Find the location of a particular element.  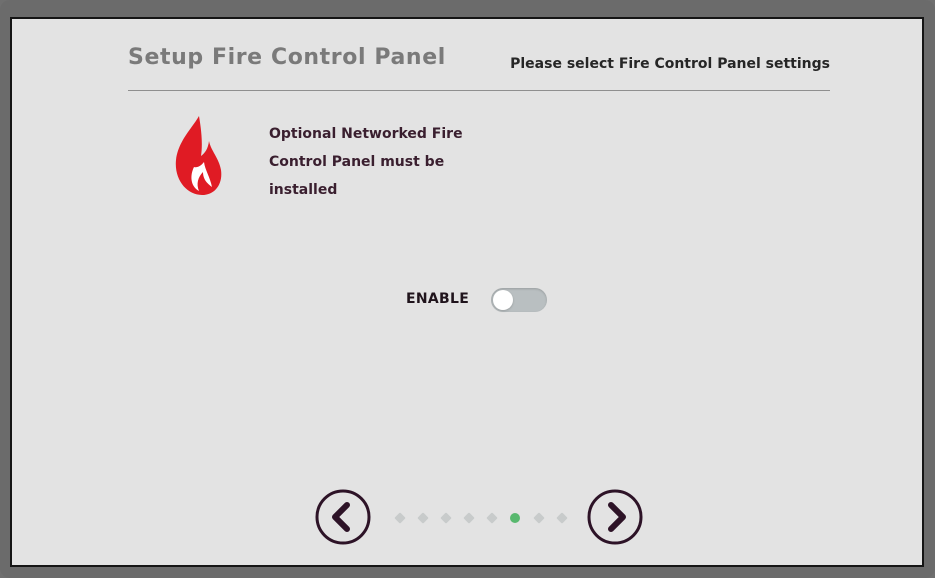

flame-icon is located at coordinates (198, 155).